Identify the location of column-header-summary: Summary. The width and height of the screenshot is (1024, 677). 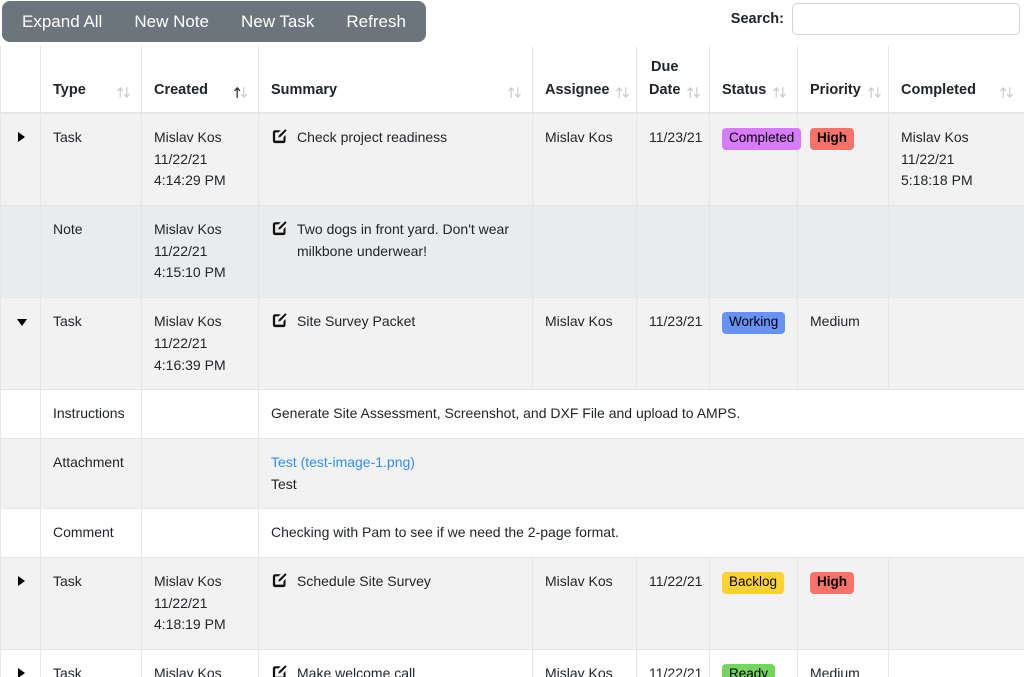
(395, 80).